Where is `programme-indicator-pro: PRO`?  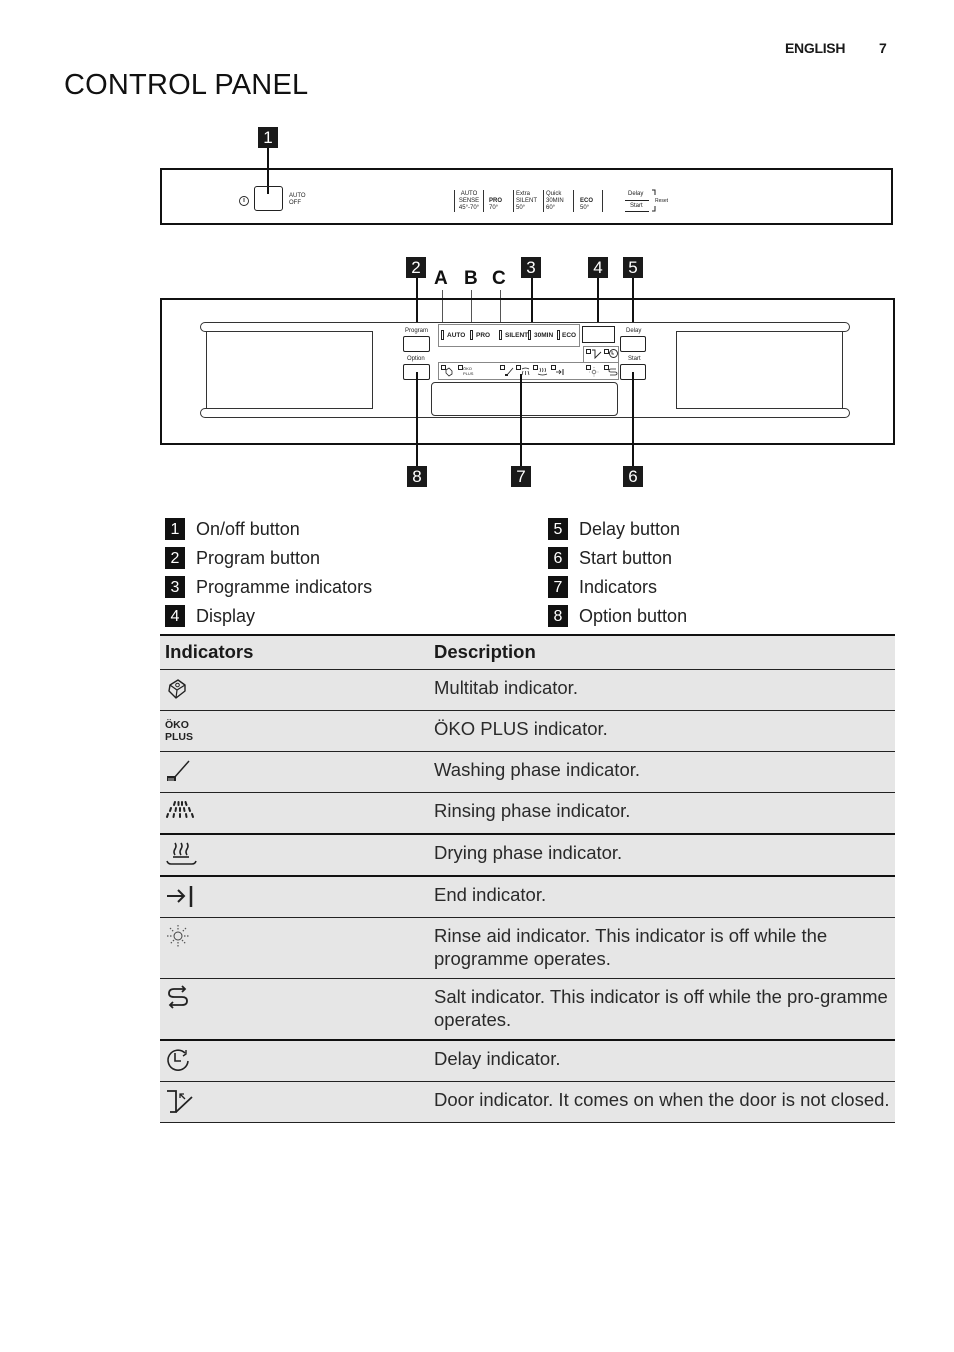 programme-indicator-pro: PRO is located at coordinates (483, 335).